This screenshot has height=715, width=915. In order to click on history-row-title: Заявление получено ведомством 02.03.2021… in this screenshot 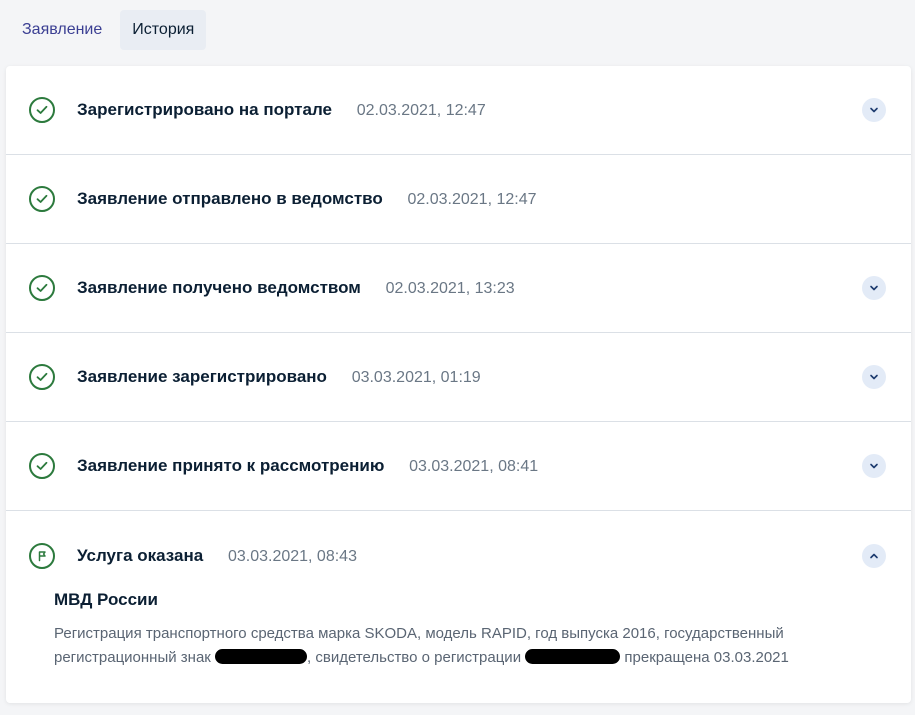, I will do `click(296, 287)`.